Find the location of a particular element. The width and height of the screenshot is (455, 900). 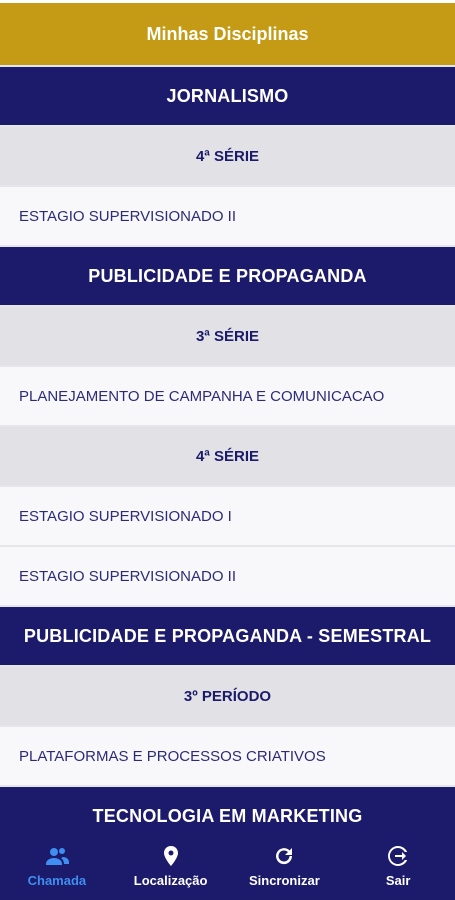

subject-item: PLATAFORMAS E PROCESSOS CRIATIVOS is located at coordinates (227, 756).